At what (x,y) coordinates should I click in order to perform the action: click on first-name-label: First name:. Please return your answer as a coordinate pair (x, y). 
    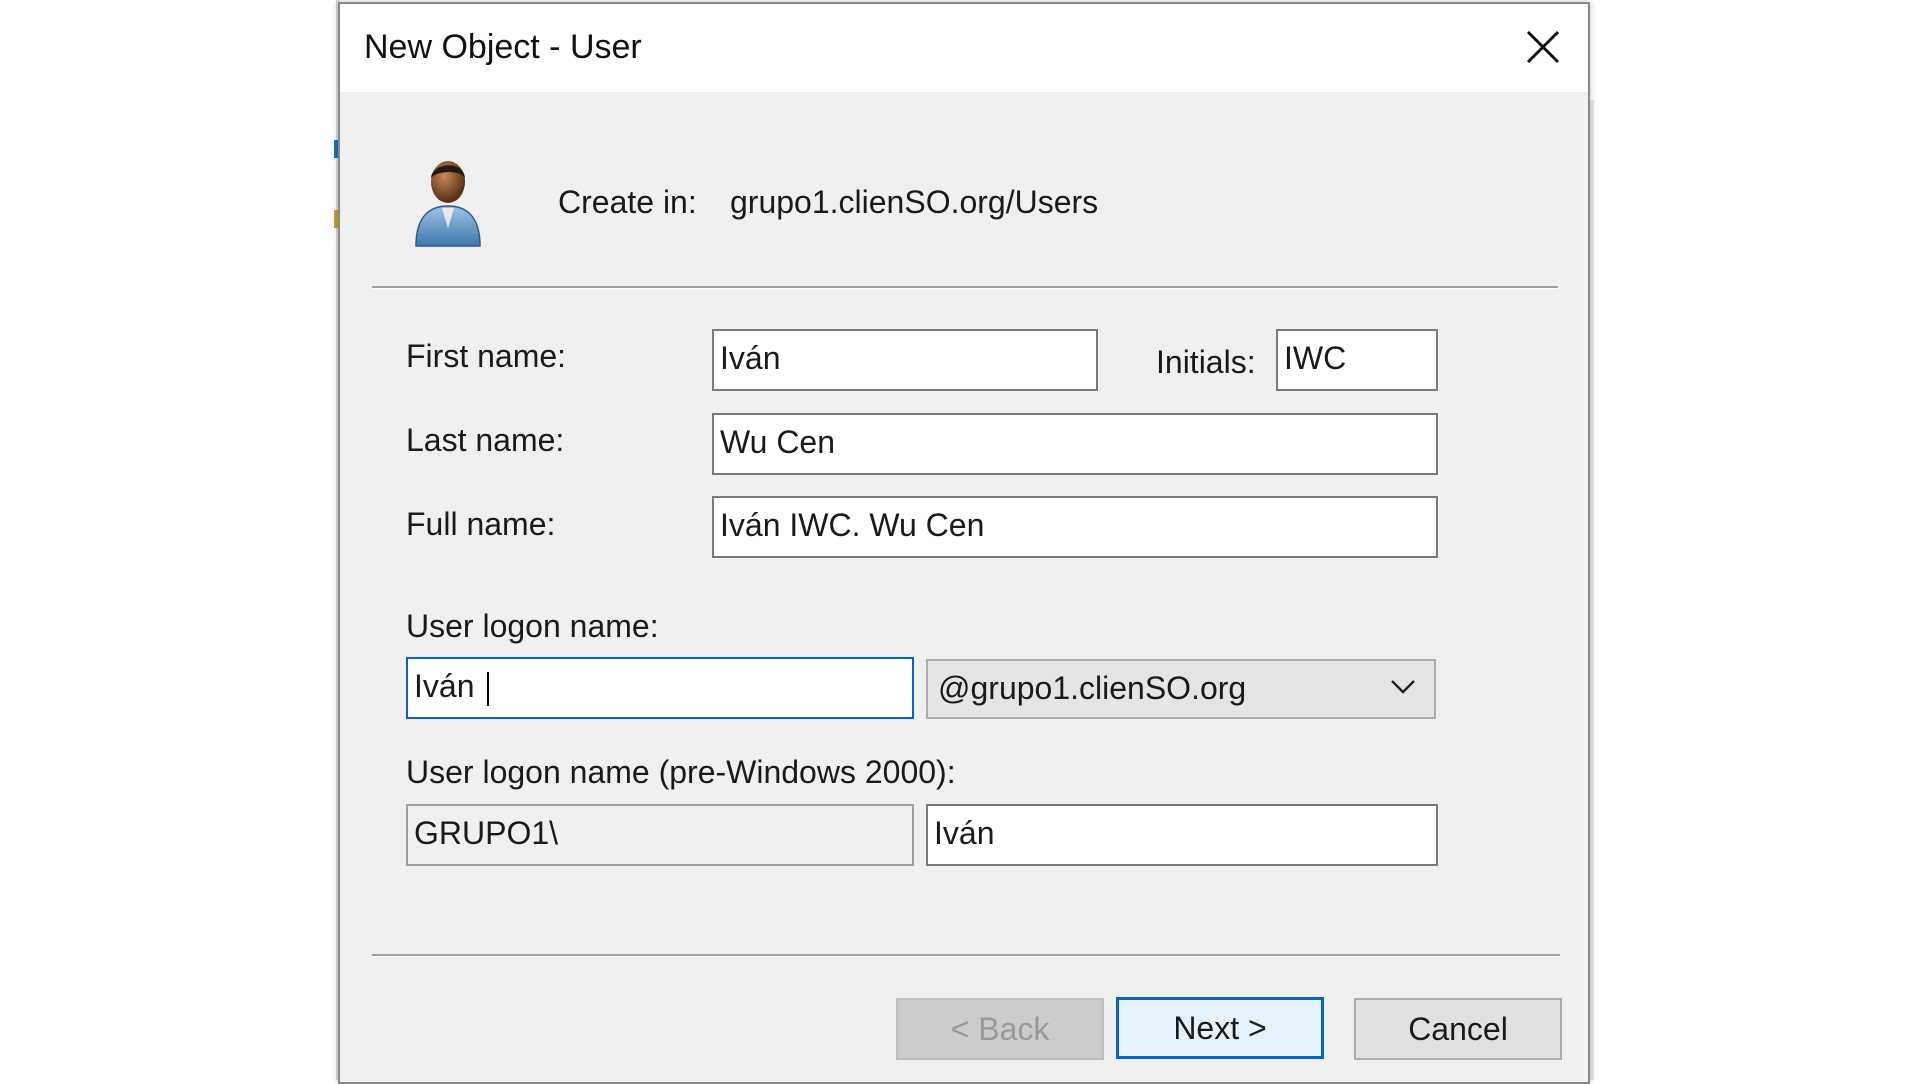
    Looking at the image, I should click on (486, 356).